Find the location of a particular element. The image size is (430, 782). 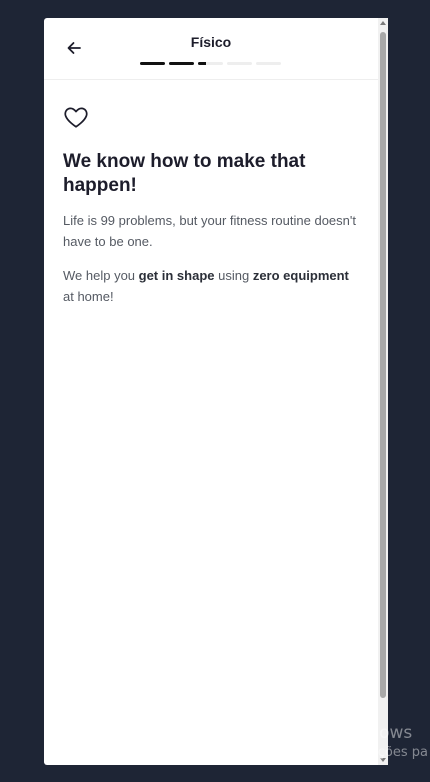

text-segment: using is located at coordinates (233, 275).